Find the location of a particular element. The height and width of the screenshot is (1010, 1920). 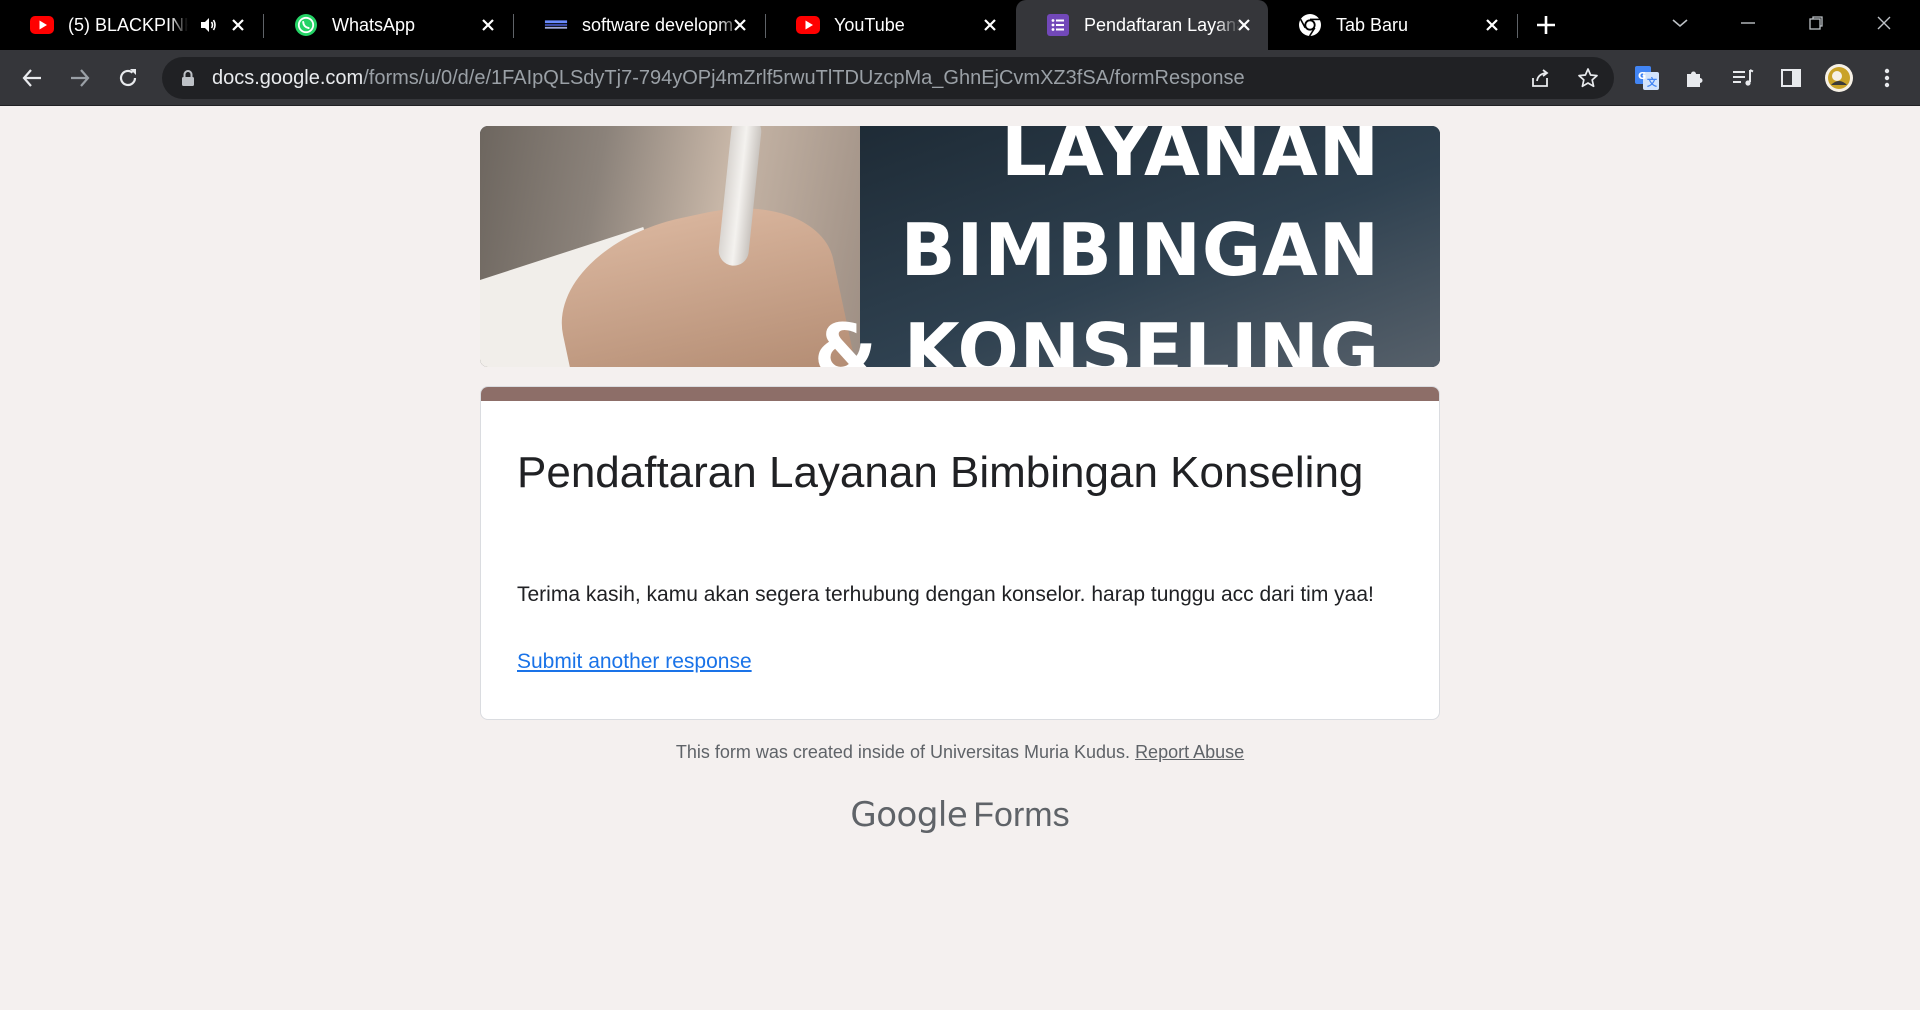

tab-title: Pendaftaran Layanan is located at coordinates (1162, 24).